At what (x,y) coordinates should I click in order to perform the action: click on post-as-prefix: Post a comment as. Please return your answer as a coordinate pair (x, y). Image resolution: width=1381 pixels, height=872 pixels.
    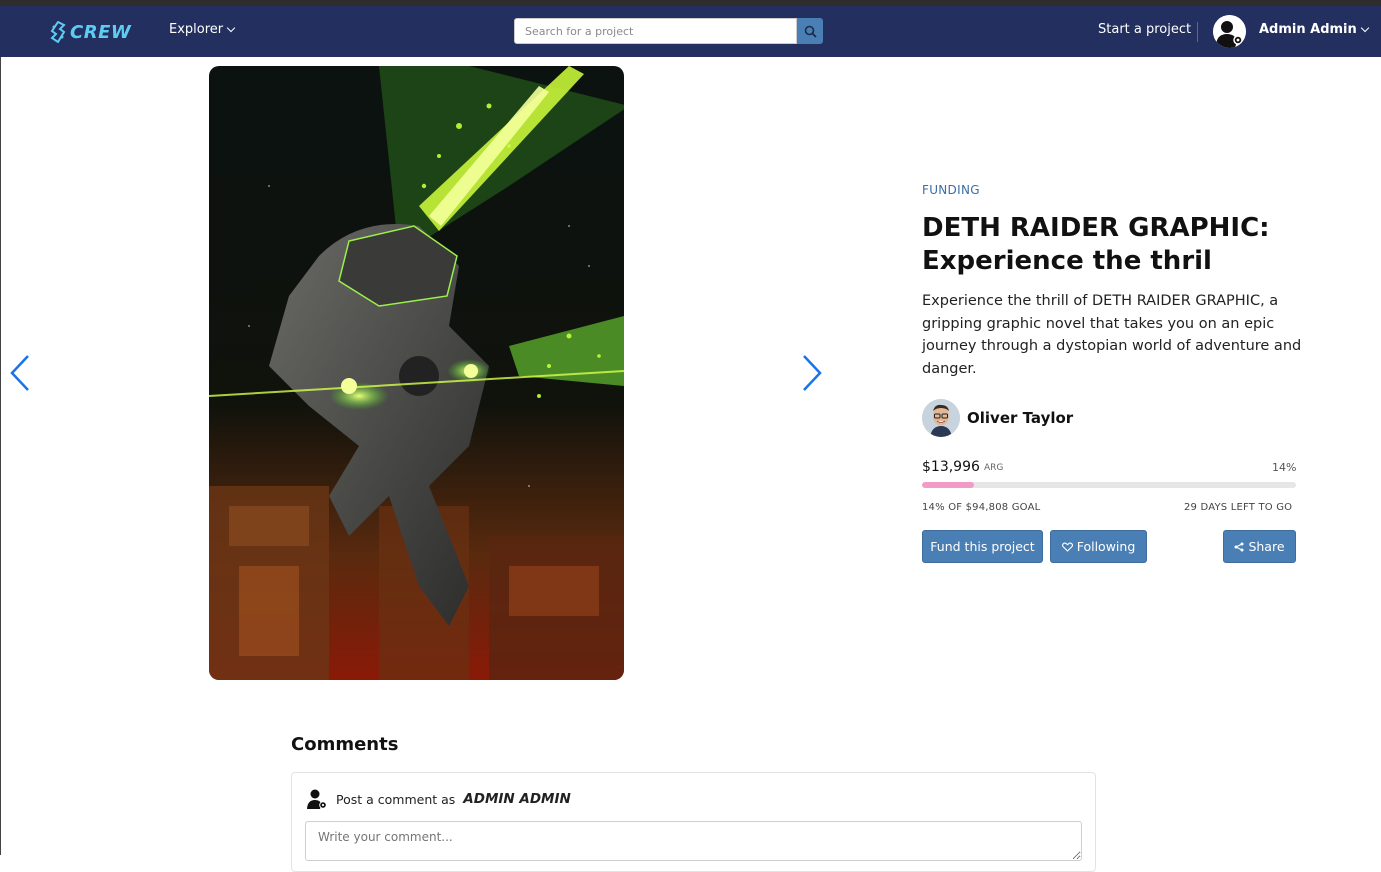
    Looking at the image, I should click on (396, 799).